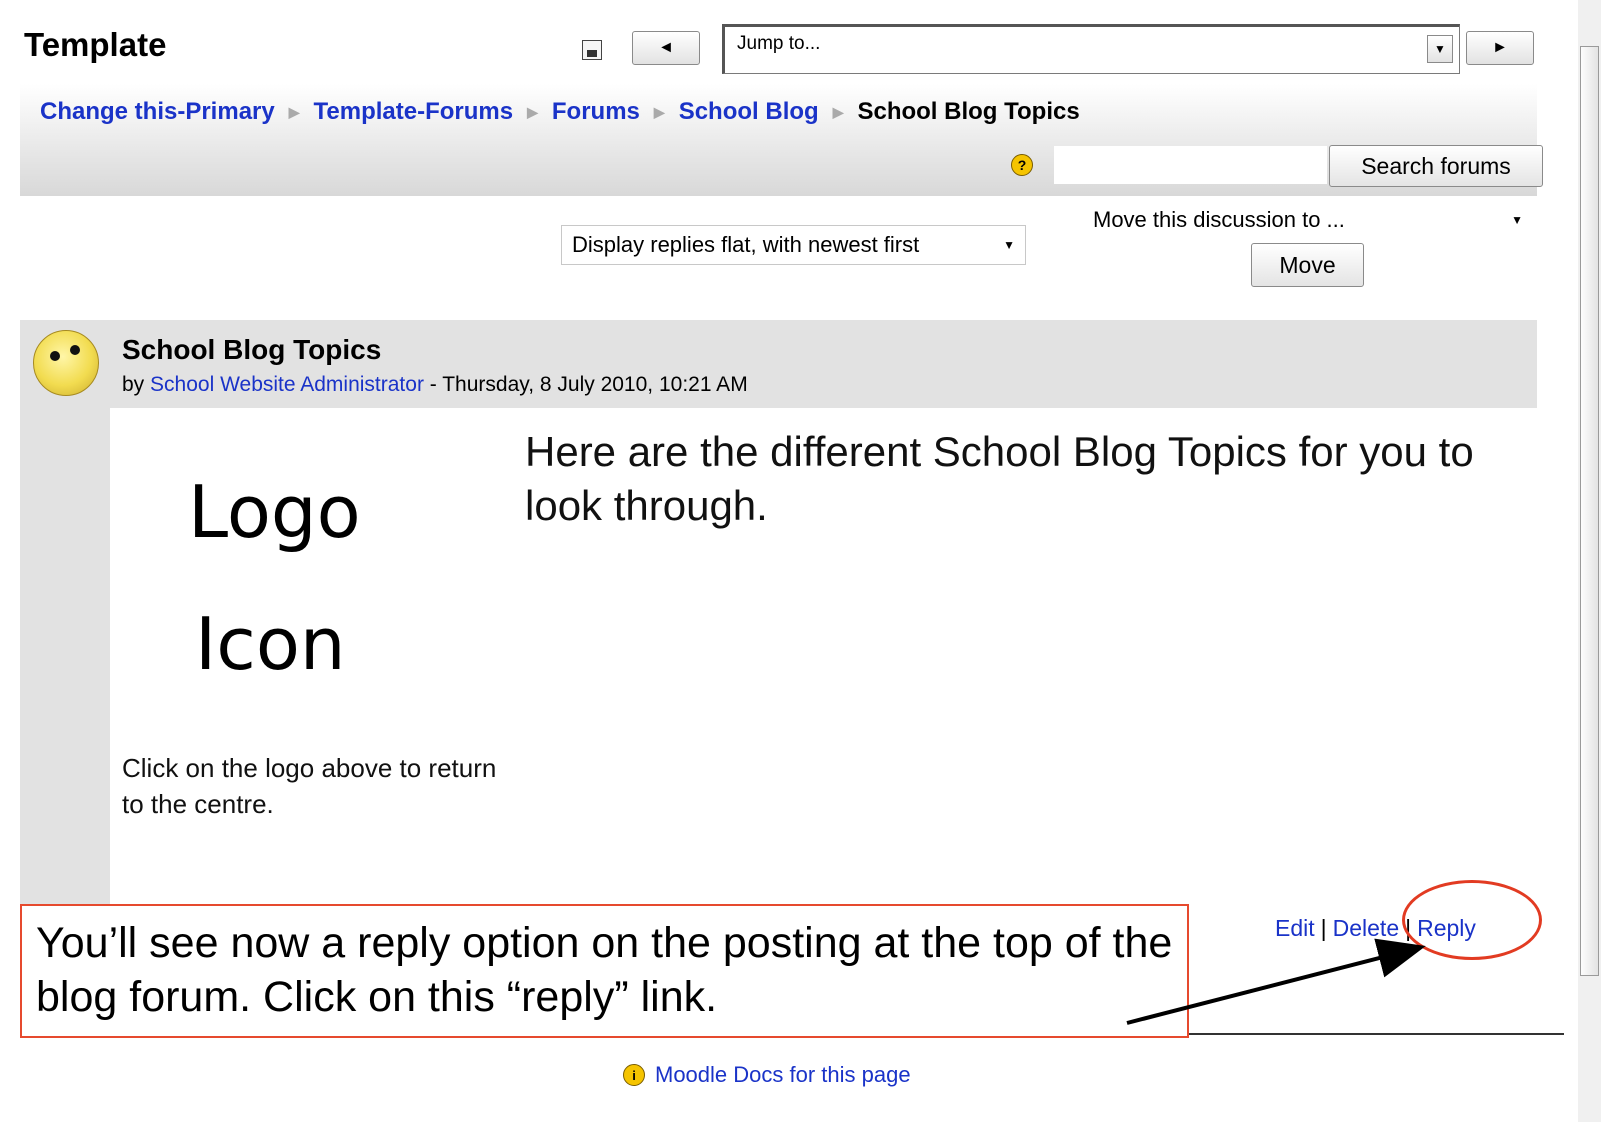  What do you see at coordinates (1589, 511) in the screenshot?
I see `scrollbar-thumb` at bounding box center [1589, 511].